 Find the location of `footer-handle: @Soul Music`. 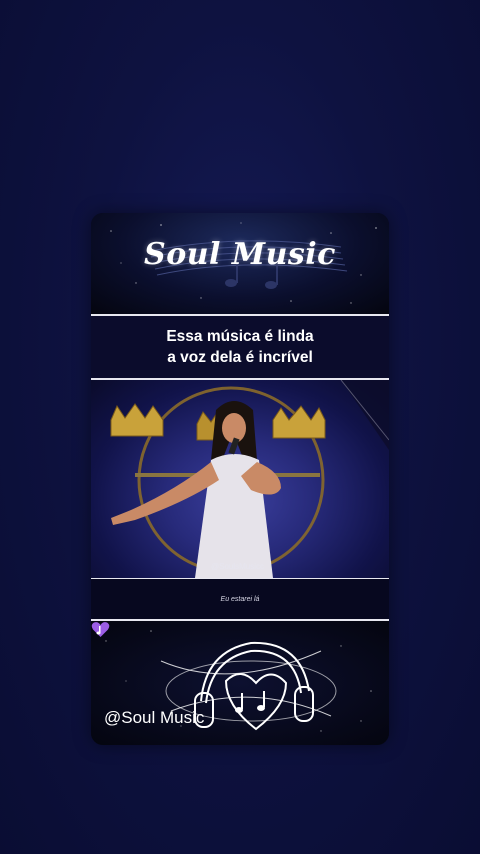

footer-handle: @Soul Music is located at coordinates (154, 717).